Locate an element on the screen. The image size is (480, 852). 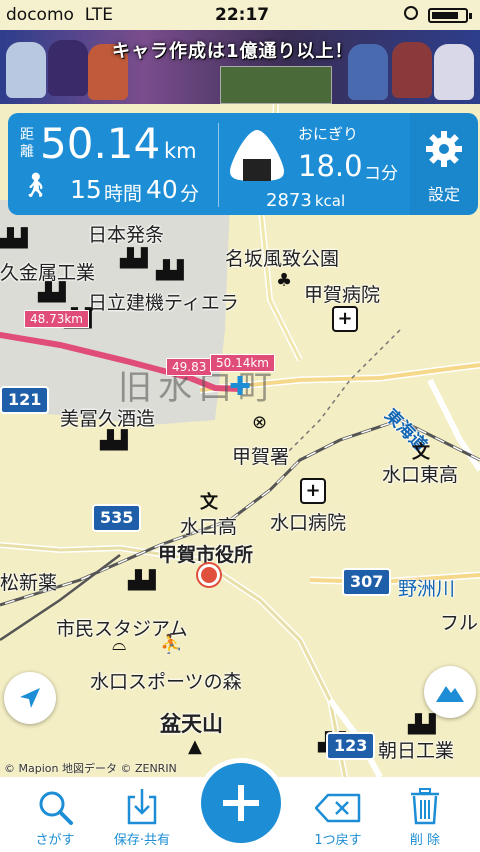
settings-button: 設定 is located at coordinates (444, 164).